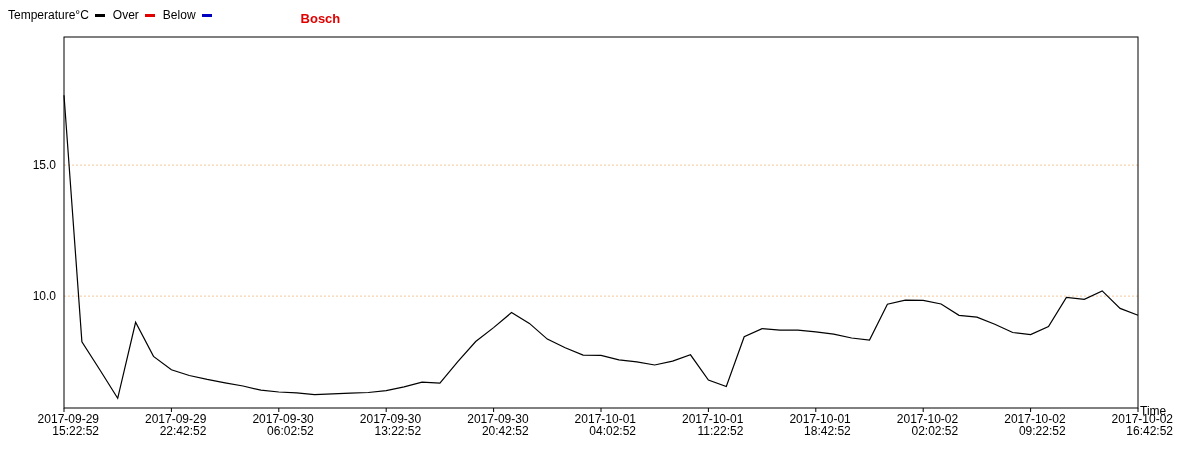 This screenshot has width=1183, height=451. What do you see at coordinates (1035, 425) in the screenshot?
I see `x-tick-label: 2017-10-02 09:22:52` at bounding box center [1035, 425].